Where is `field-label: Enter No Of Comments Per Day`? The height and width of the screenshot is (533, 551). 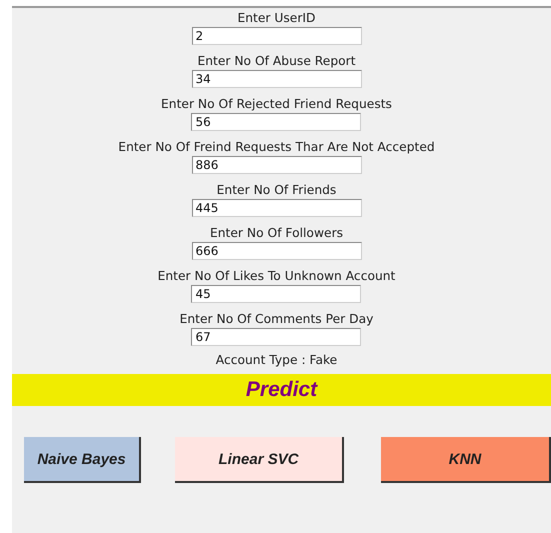 field-label: Enter No Of Comments Per Day is located at coordinates (277, 319).